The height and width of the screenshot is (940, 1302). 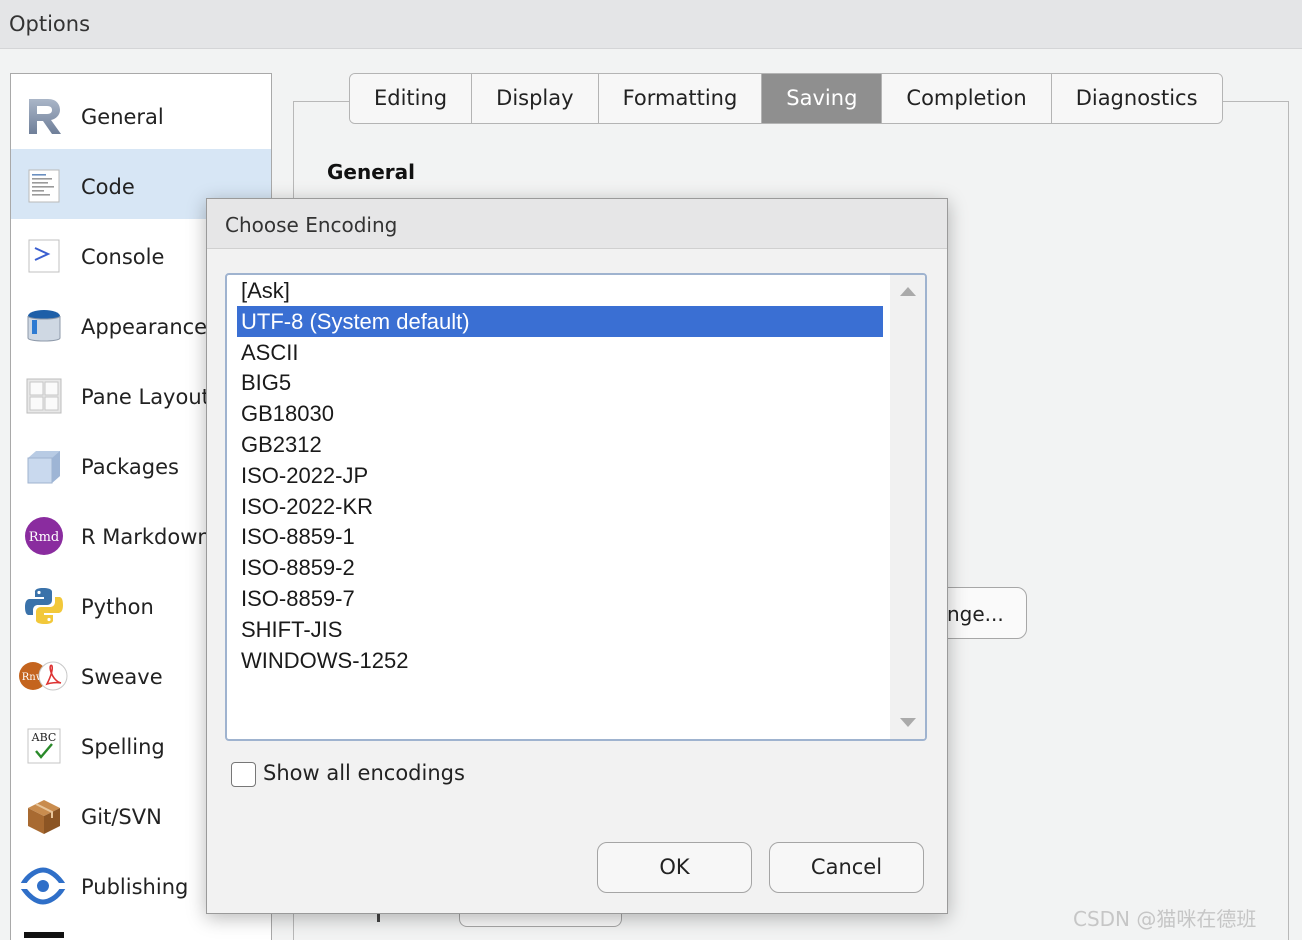 I want to click on encoding-list-scrollbar, so click(x=907, y=507).